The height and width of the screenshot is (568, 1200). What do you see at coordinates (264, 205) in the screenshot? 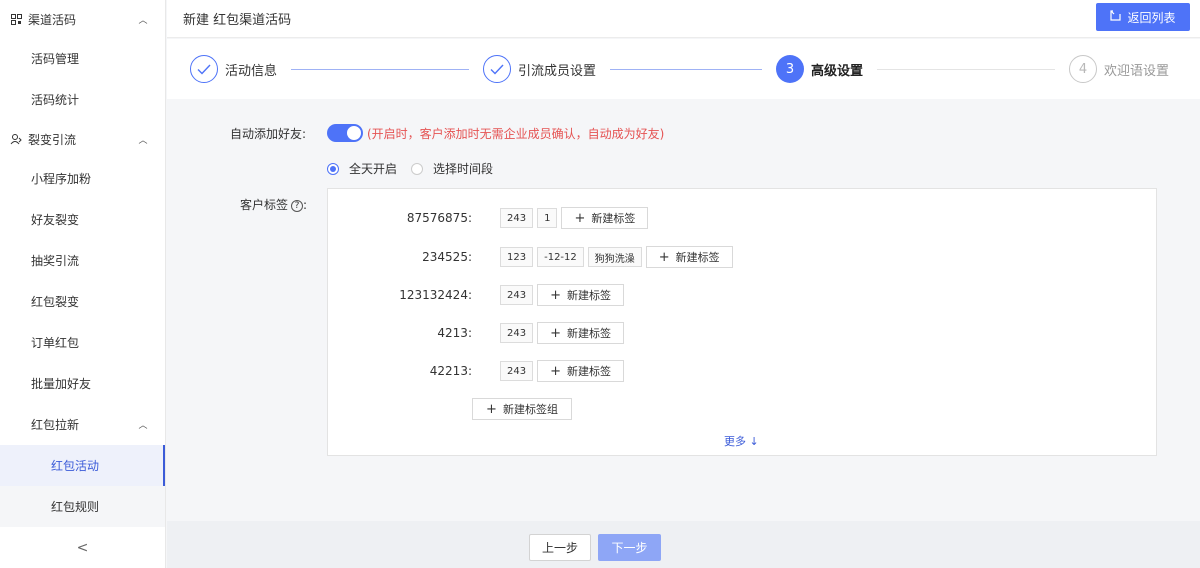
I see `customer-tags-text: 客户标签` at bounding box center [264, 205].